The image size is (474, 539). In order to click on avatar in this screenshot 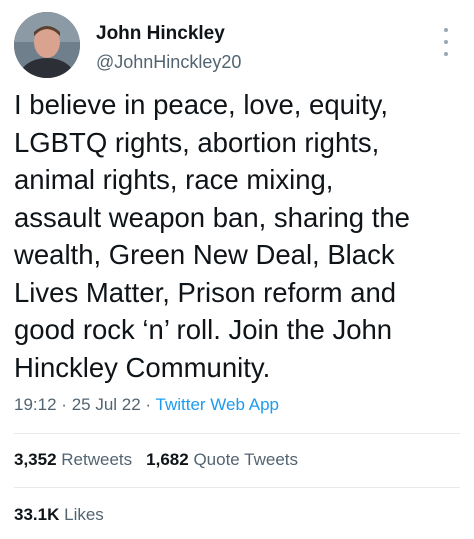, I will do `click(47, 45)`.